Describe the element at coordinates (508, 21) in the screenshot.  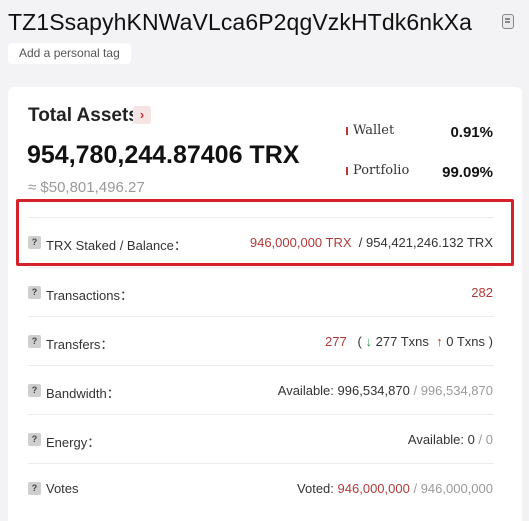
I see `copy-icon` at that location.